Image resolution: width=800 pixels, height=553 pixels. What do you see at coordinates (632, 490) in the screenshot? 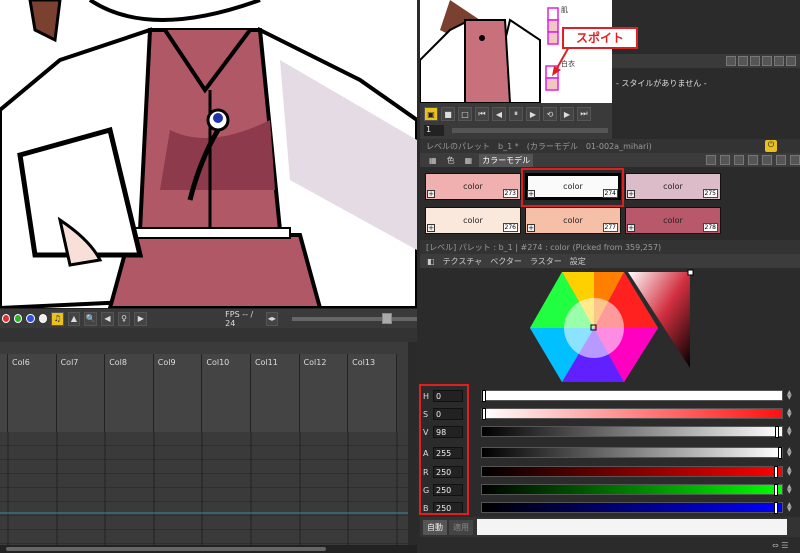
I see `green-slider` at bounding box center [632, 490].